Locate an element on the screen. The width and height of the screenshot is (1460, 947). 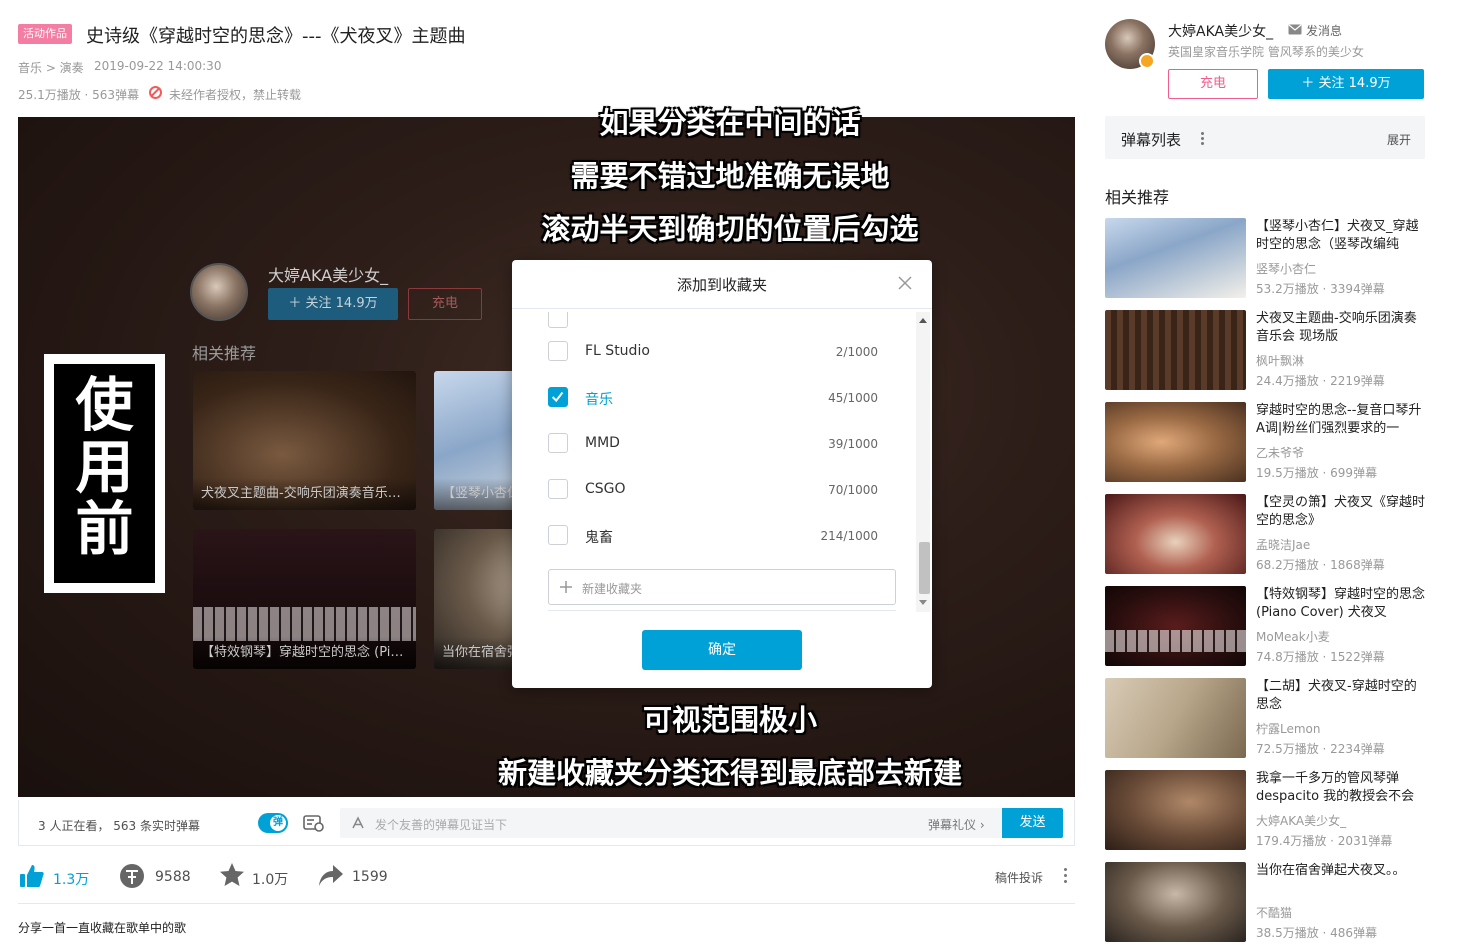
danmaku-toggle: 弹 is located at coordinates (273, 823).